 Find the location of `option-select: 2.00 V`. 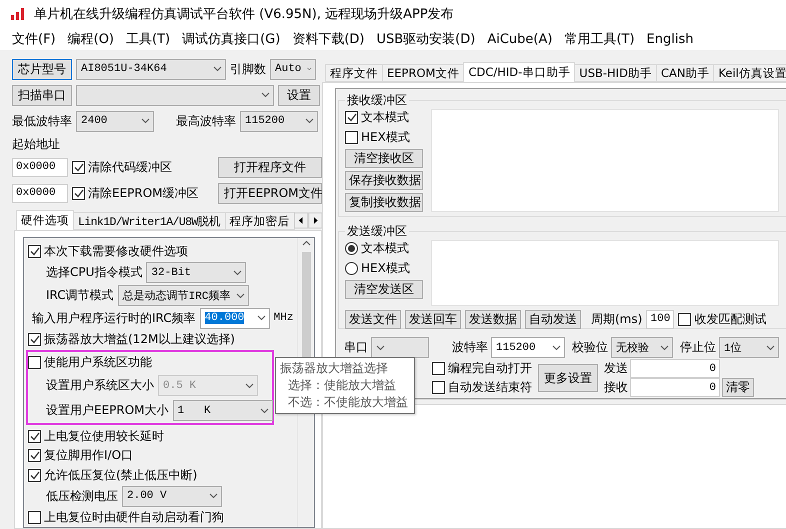

option-select: 2.00 V is located at coordinates (172, 496).